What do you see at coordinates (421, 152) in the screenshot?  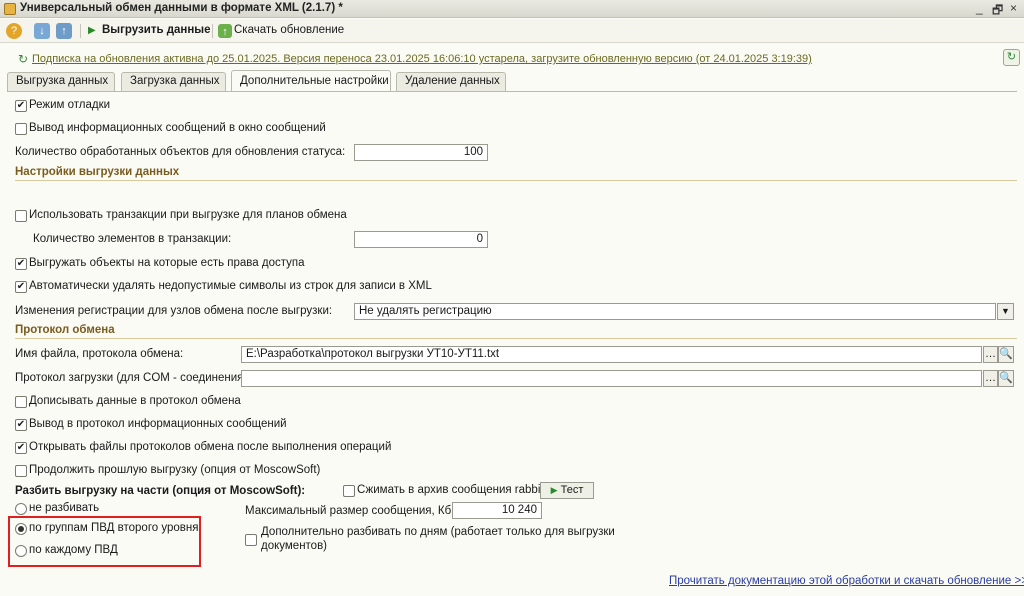 I see `processed-count-input: 100` at bounding box center [421, 152].